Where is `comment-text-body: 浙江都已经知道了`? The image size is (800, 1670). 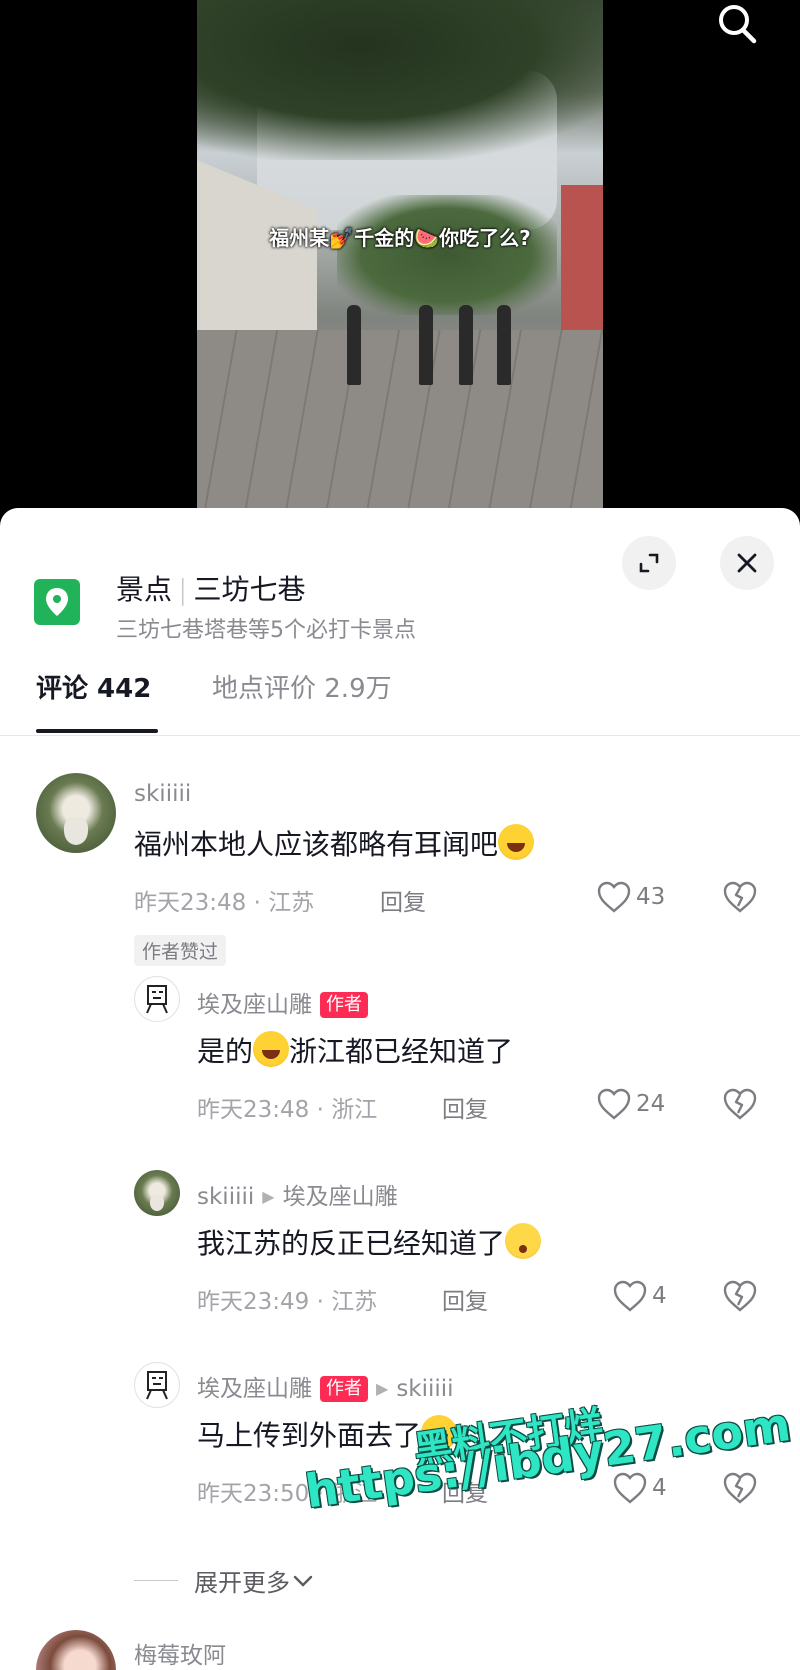 comment-text-body: 浙江都已经知道了 is located at coordinates (401, 1051).